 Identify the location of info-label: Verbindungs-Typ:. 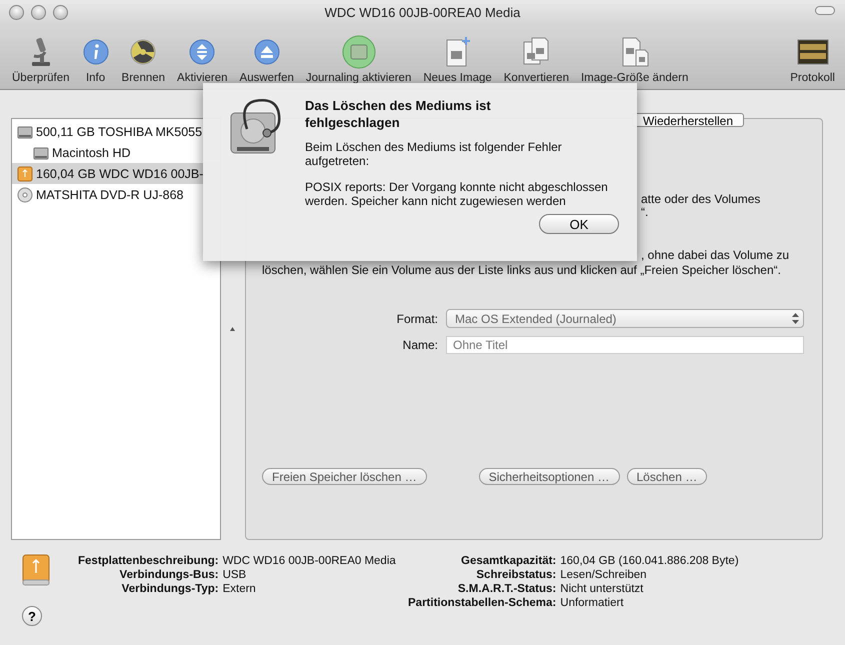
(169, 589).